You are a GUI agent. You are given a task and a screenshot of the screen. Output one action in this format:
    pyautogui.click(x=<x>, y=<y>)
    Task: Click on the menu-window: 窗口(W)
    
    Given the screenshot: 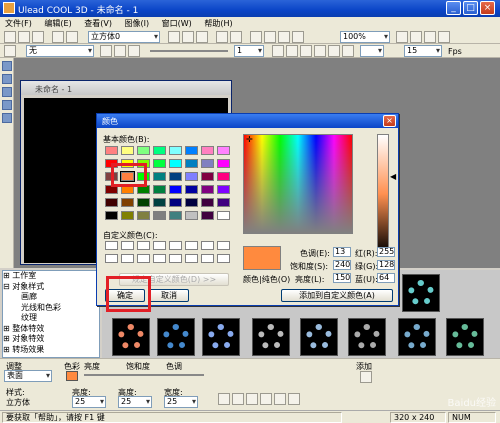 What is the action you would take?
    pyautogui.click(x=177, y=23)
    